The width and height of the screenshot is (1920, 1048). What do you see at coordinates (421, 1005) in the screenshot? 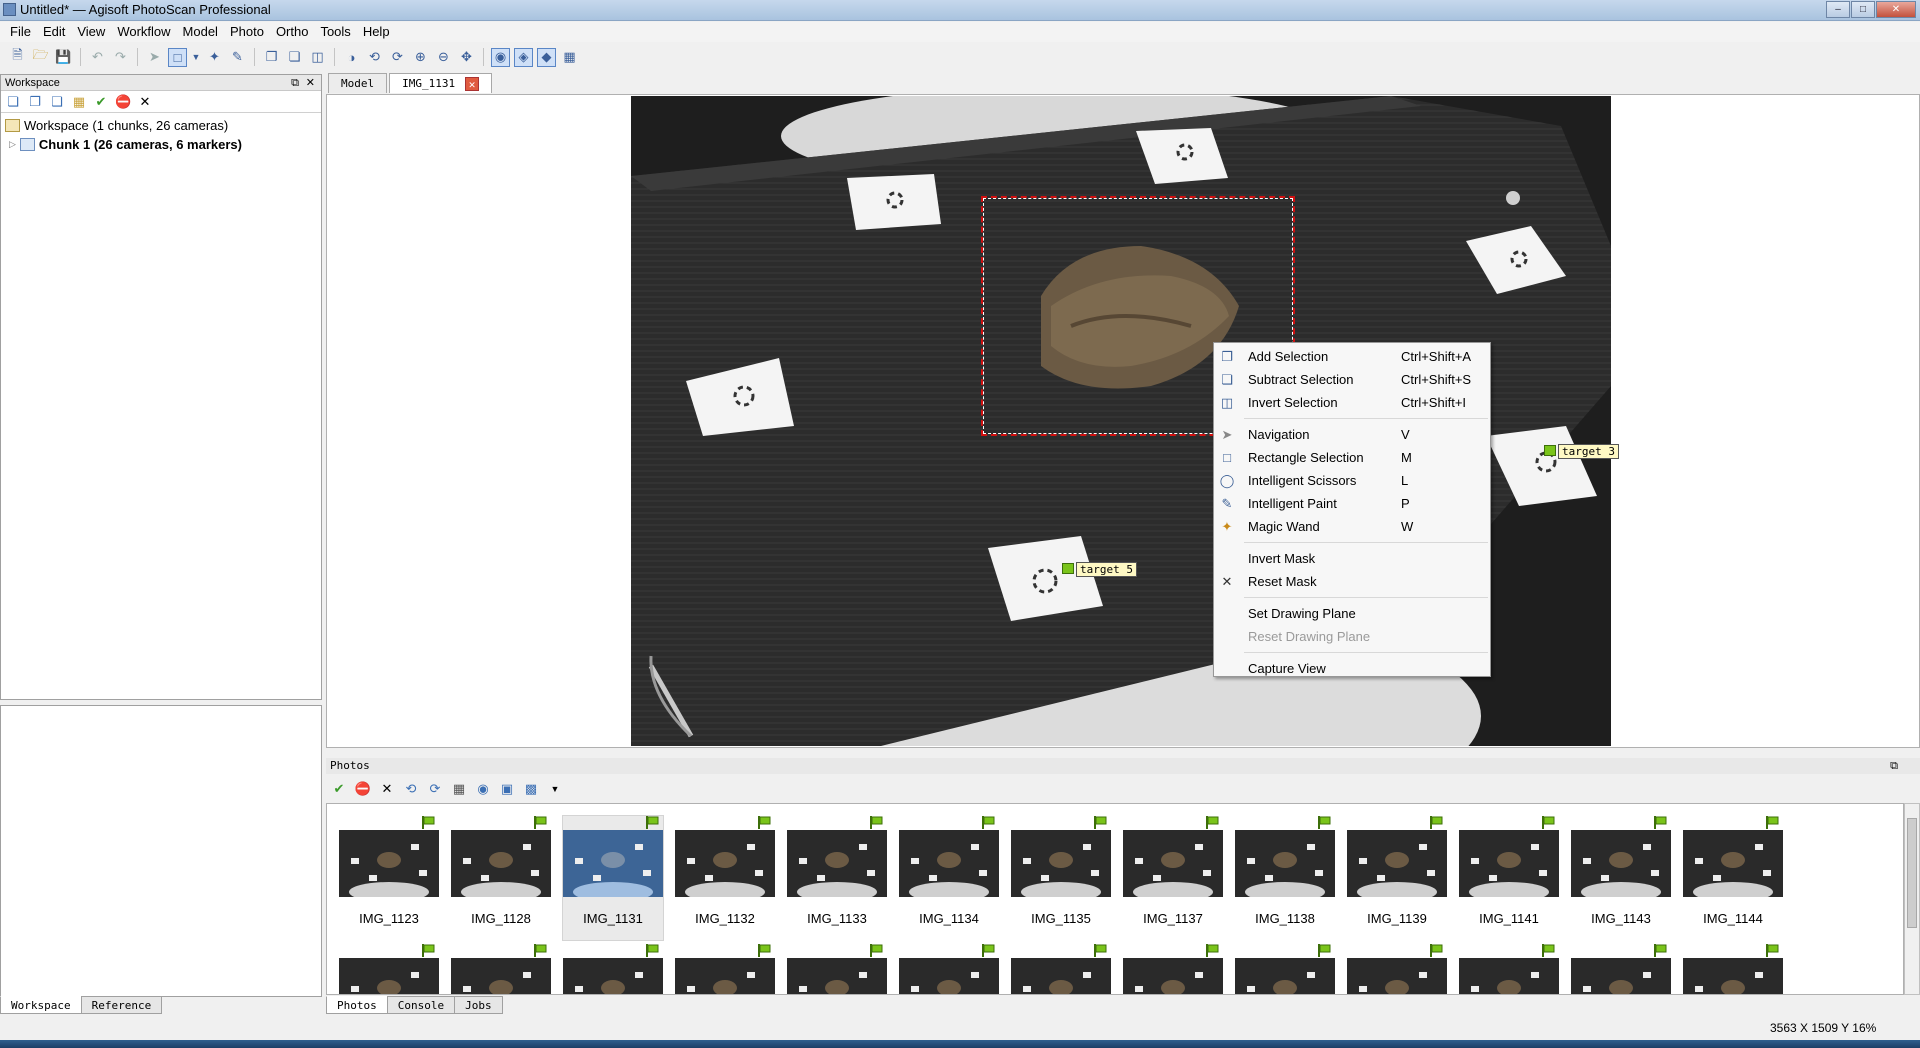
I see `tab-console: Console` at bounding box center [421, 1005].